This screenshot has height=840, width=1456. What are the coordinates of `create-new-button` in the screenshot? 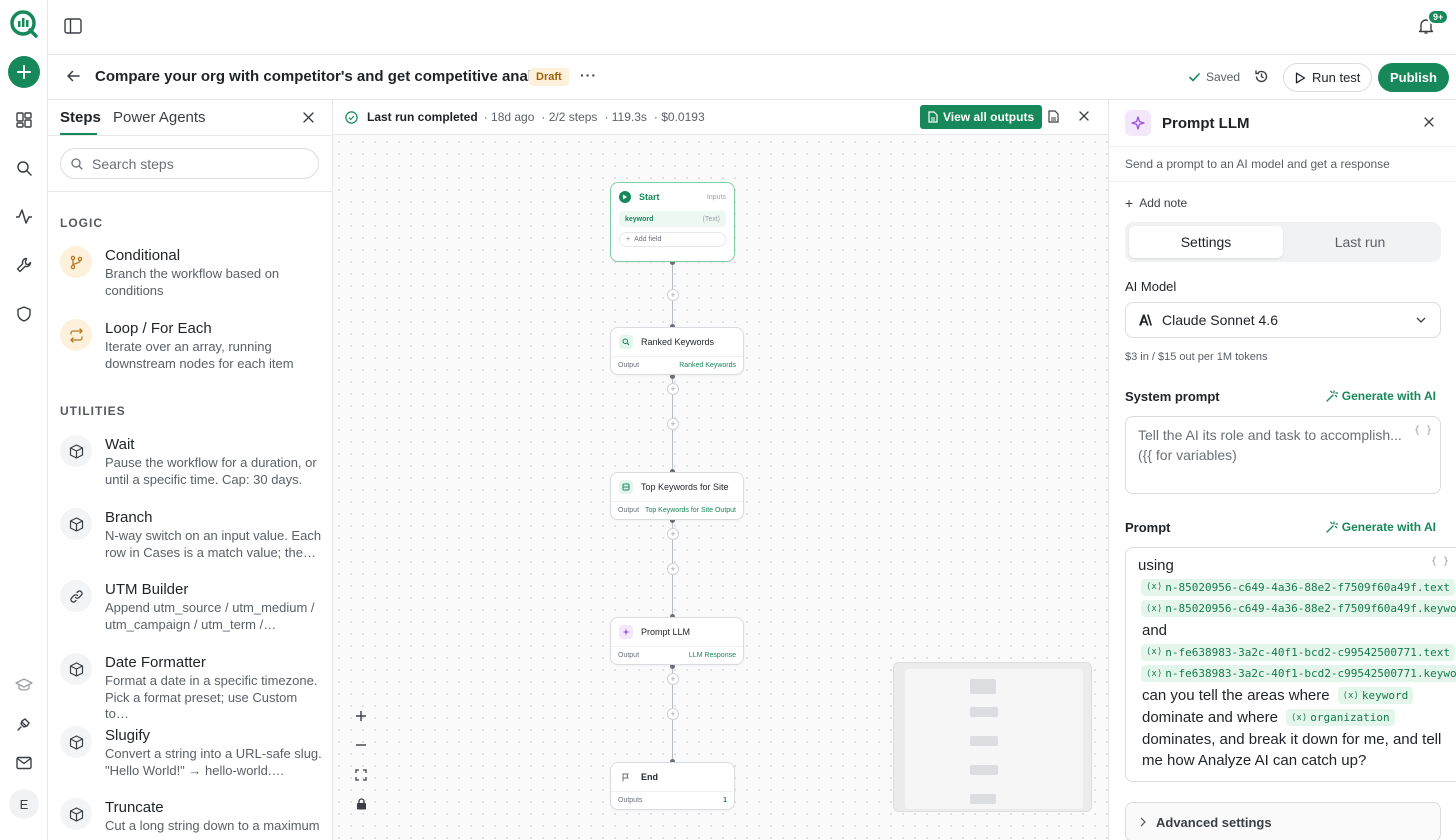 It's located at (24, 72).